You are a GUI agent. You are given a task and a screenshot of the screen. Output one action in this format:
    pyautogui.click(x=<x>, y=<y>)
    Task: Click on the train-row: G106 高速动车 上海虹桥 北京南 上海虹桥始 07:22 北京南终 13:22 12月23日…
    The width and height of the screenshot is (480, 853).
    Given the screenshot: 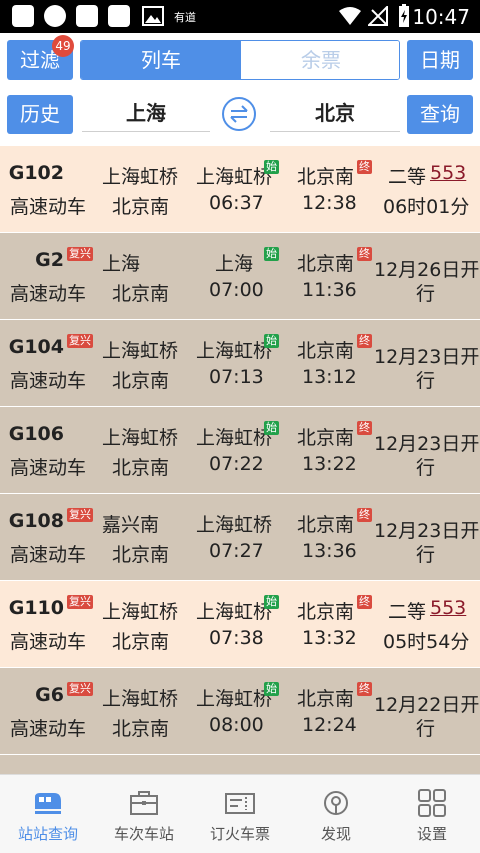 What is the action you would take?
    pyautogui.click(x=240, y=450)
    